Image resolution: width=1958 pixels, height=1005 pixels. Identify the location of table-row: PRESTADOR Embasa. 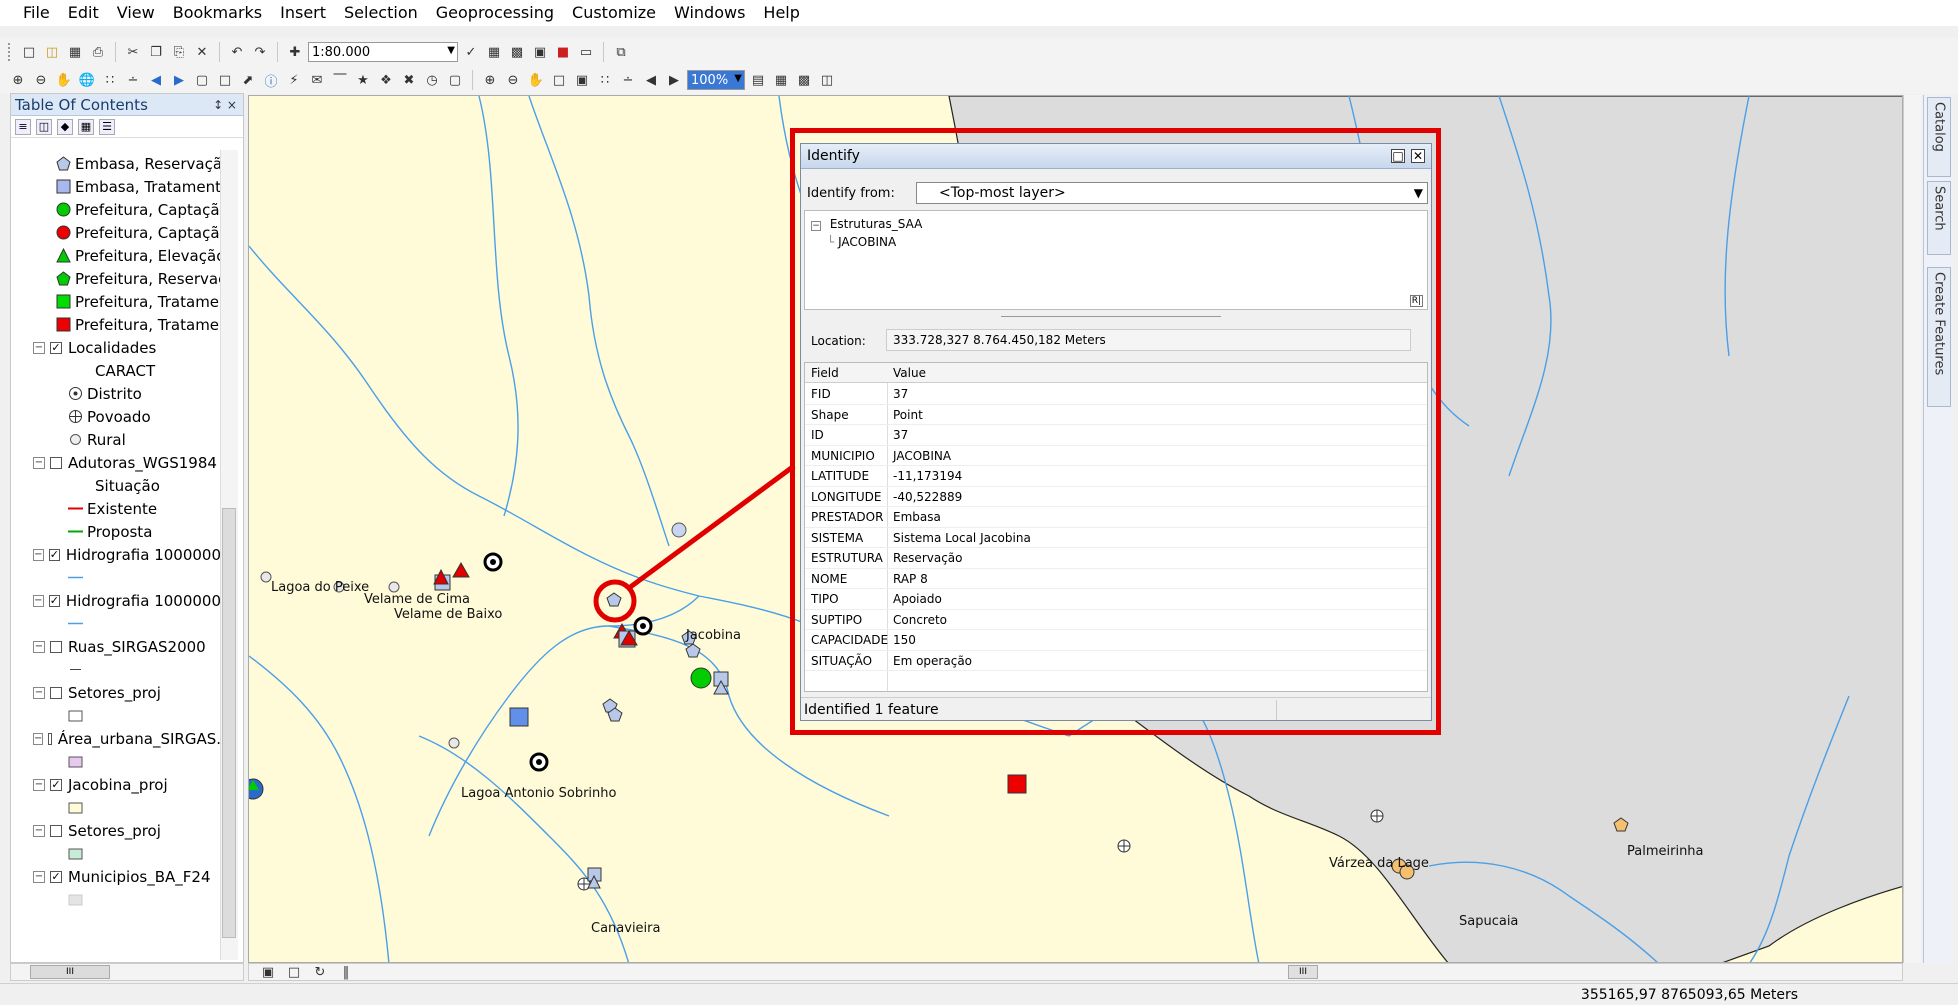
(1116, 517).